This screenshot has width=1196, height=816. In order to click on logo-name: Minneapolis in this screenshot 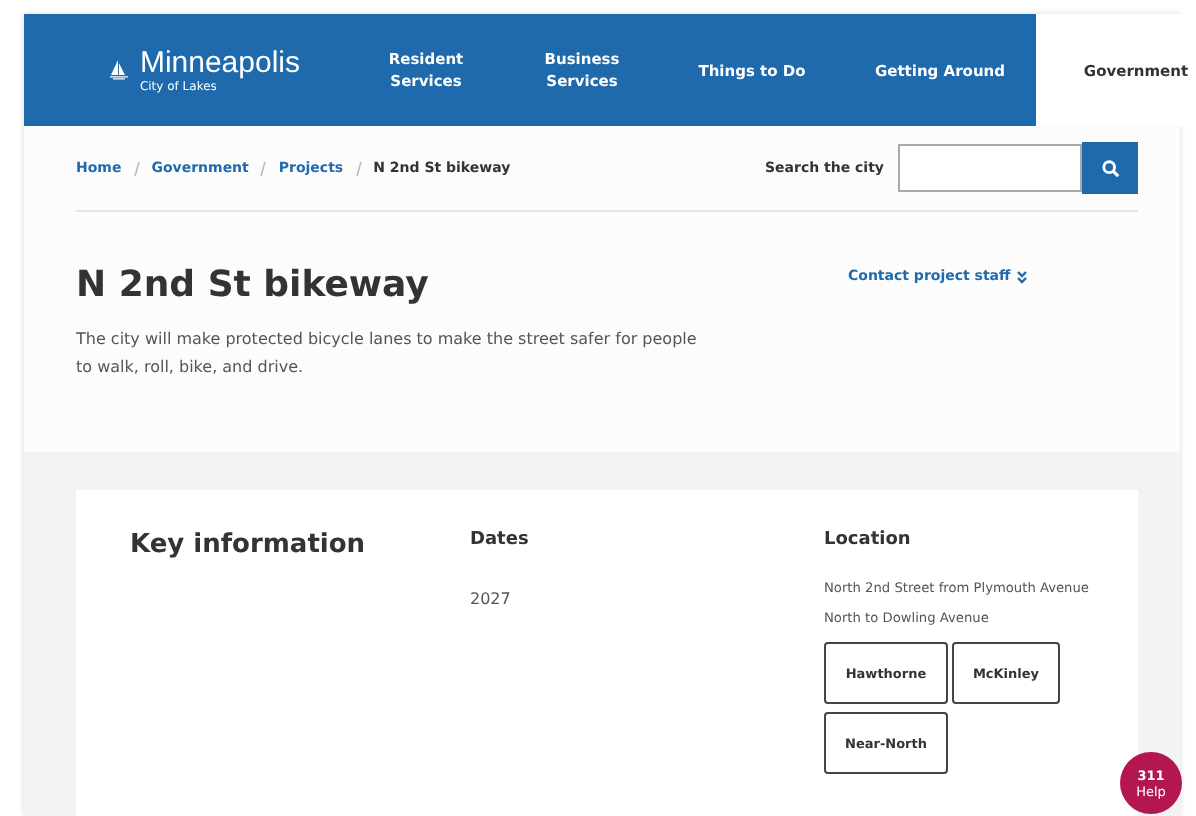, I will do `click(219, 63)`.